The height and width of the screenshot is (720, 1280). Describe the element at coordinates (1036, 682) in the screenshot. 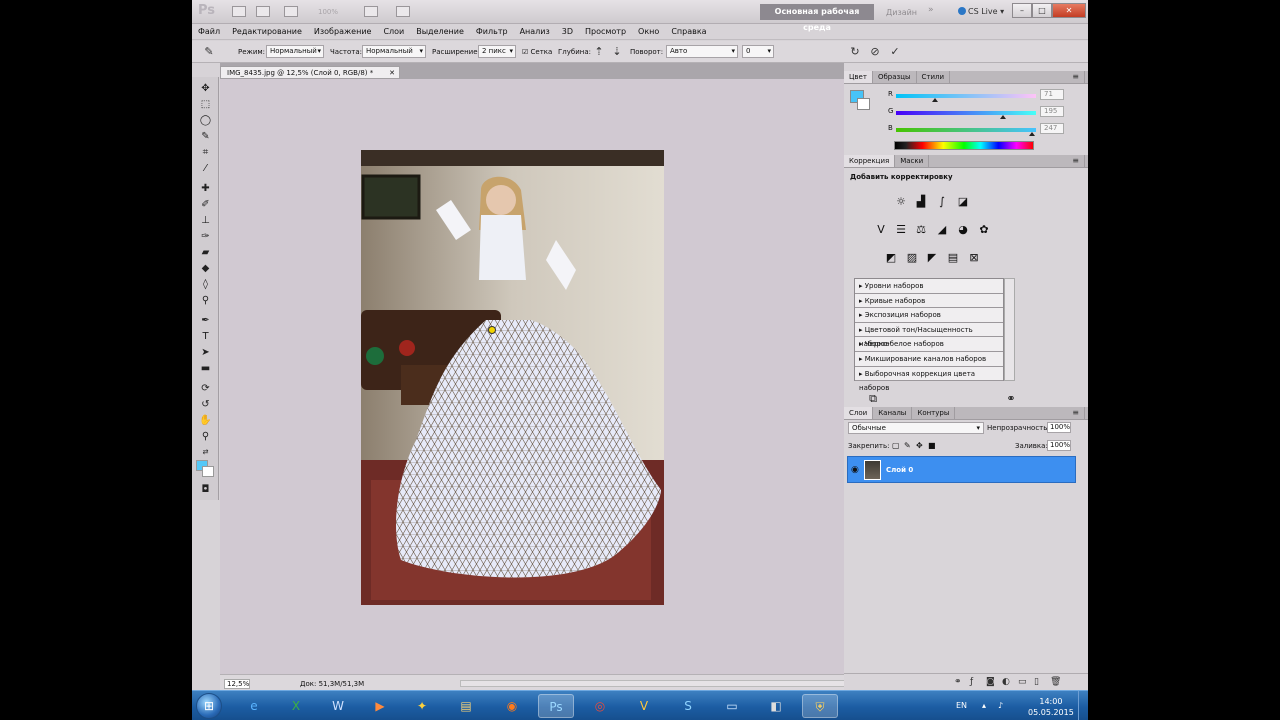

I see `new-layer-icon: ▯` at that location.